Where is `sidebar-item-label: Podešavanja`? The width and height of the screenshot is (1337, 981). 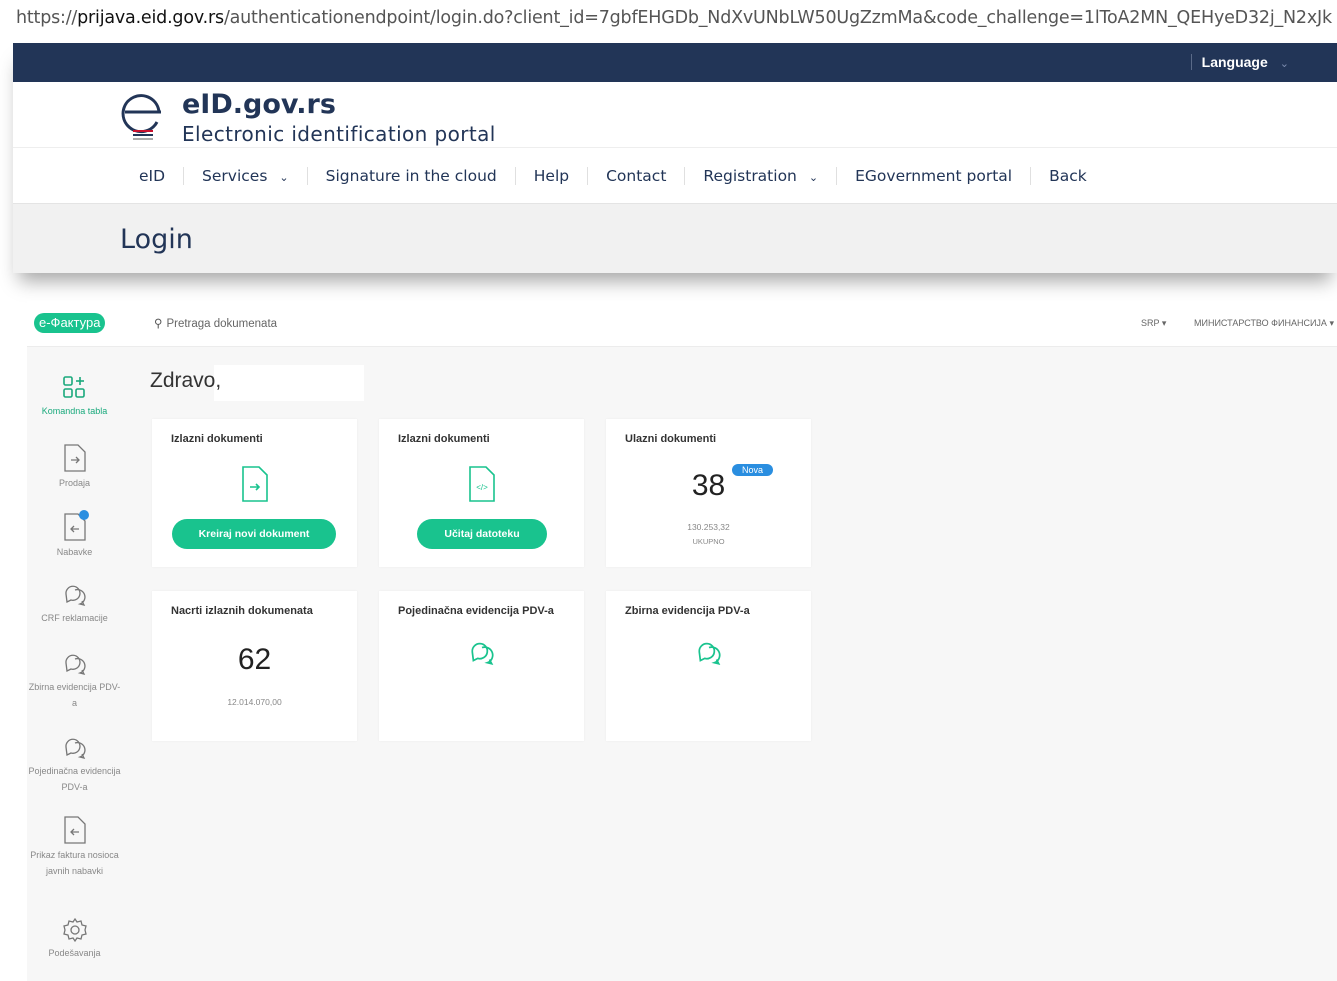
sidebar-item-label: Podešavanja is located at coordinates (74, 953).